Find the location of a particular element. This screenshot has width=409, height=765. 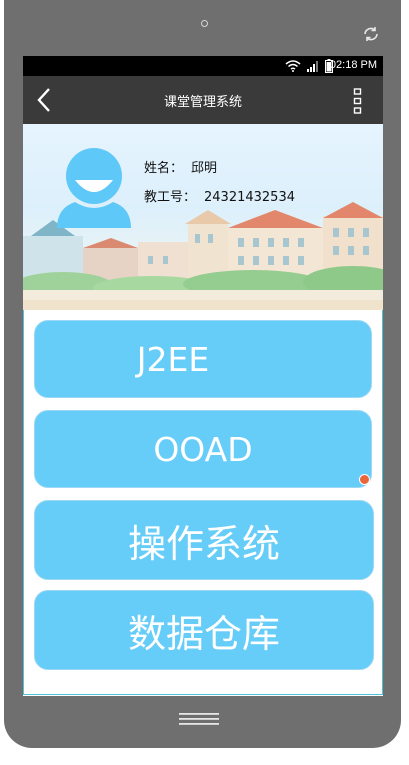

status-icons is located at coordinates (309, 66).